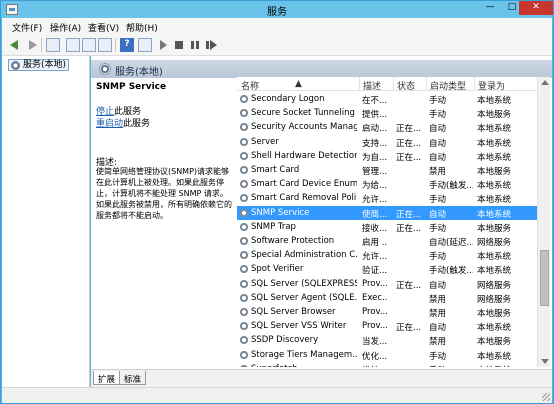  Describe the element at coordinates (387, 326) in the screenshot. I see `service-row: SQL Server VSS Writer Prov... 正在... 自动 本地系统` at that location.